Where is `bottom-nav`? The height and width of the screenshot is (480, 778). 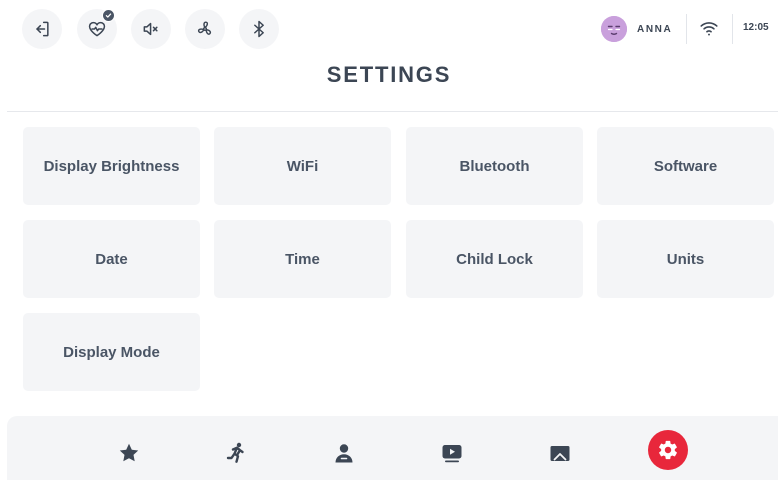 bottom-nav is located at coordinates (392, 448).